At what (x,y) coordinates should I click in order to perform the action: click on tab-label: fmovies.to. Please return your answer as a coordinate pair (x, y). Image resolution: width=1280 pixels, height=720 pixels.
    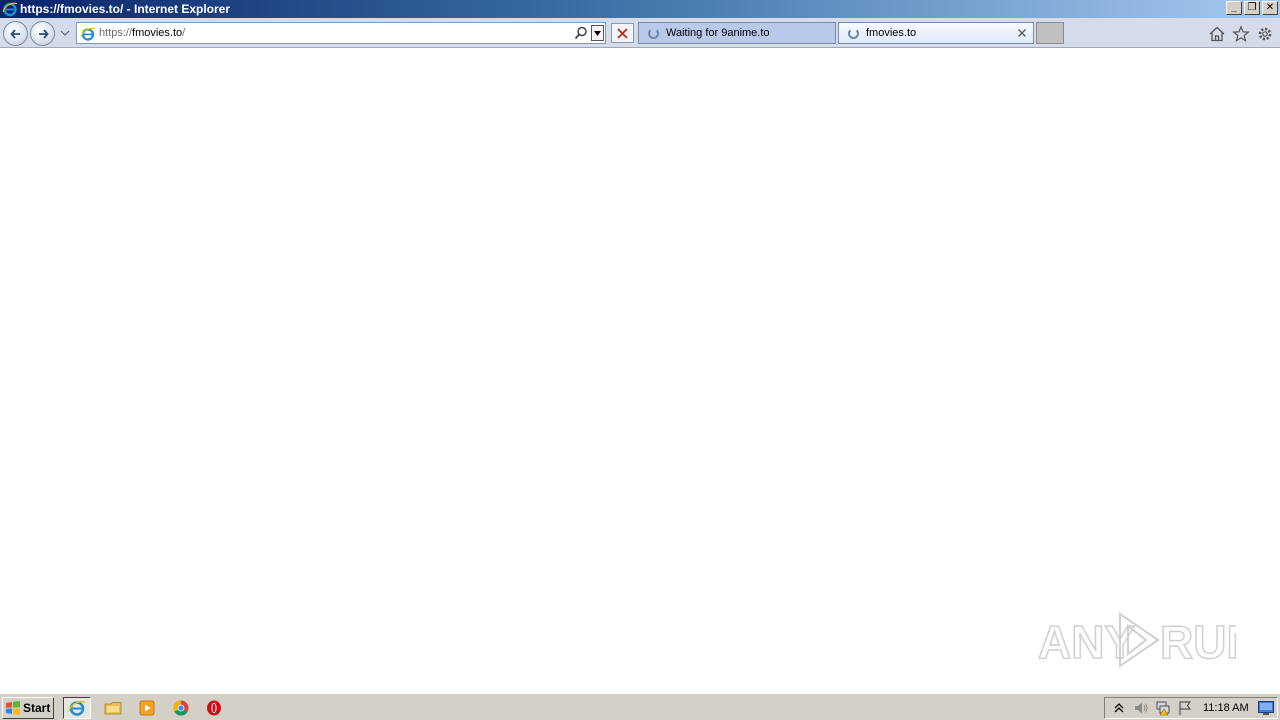
    Looking at the image, I should click on (891, 33).